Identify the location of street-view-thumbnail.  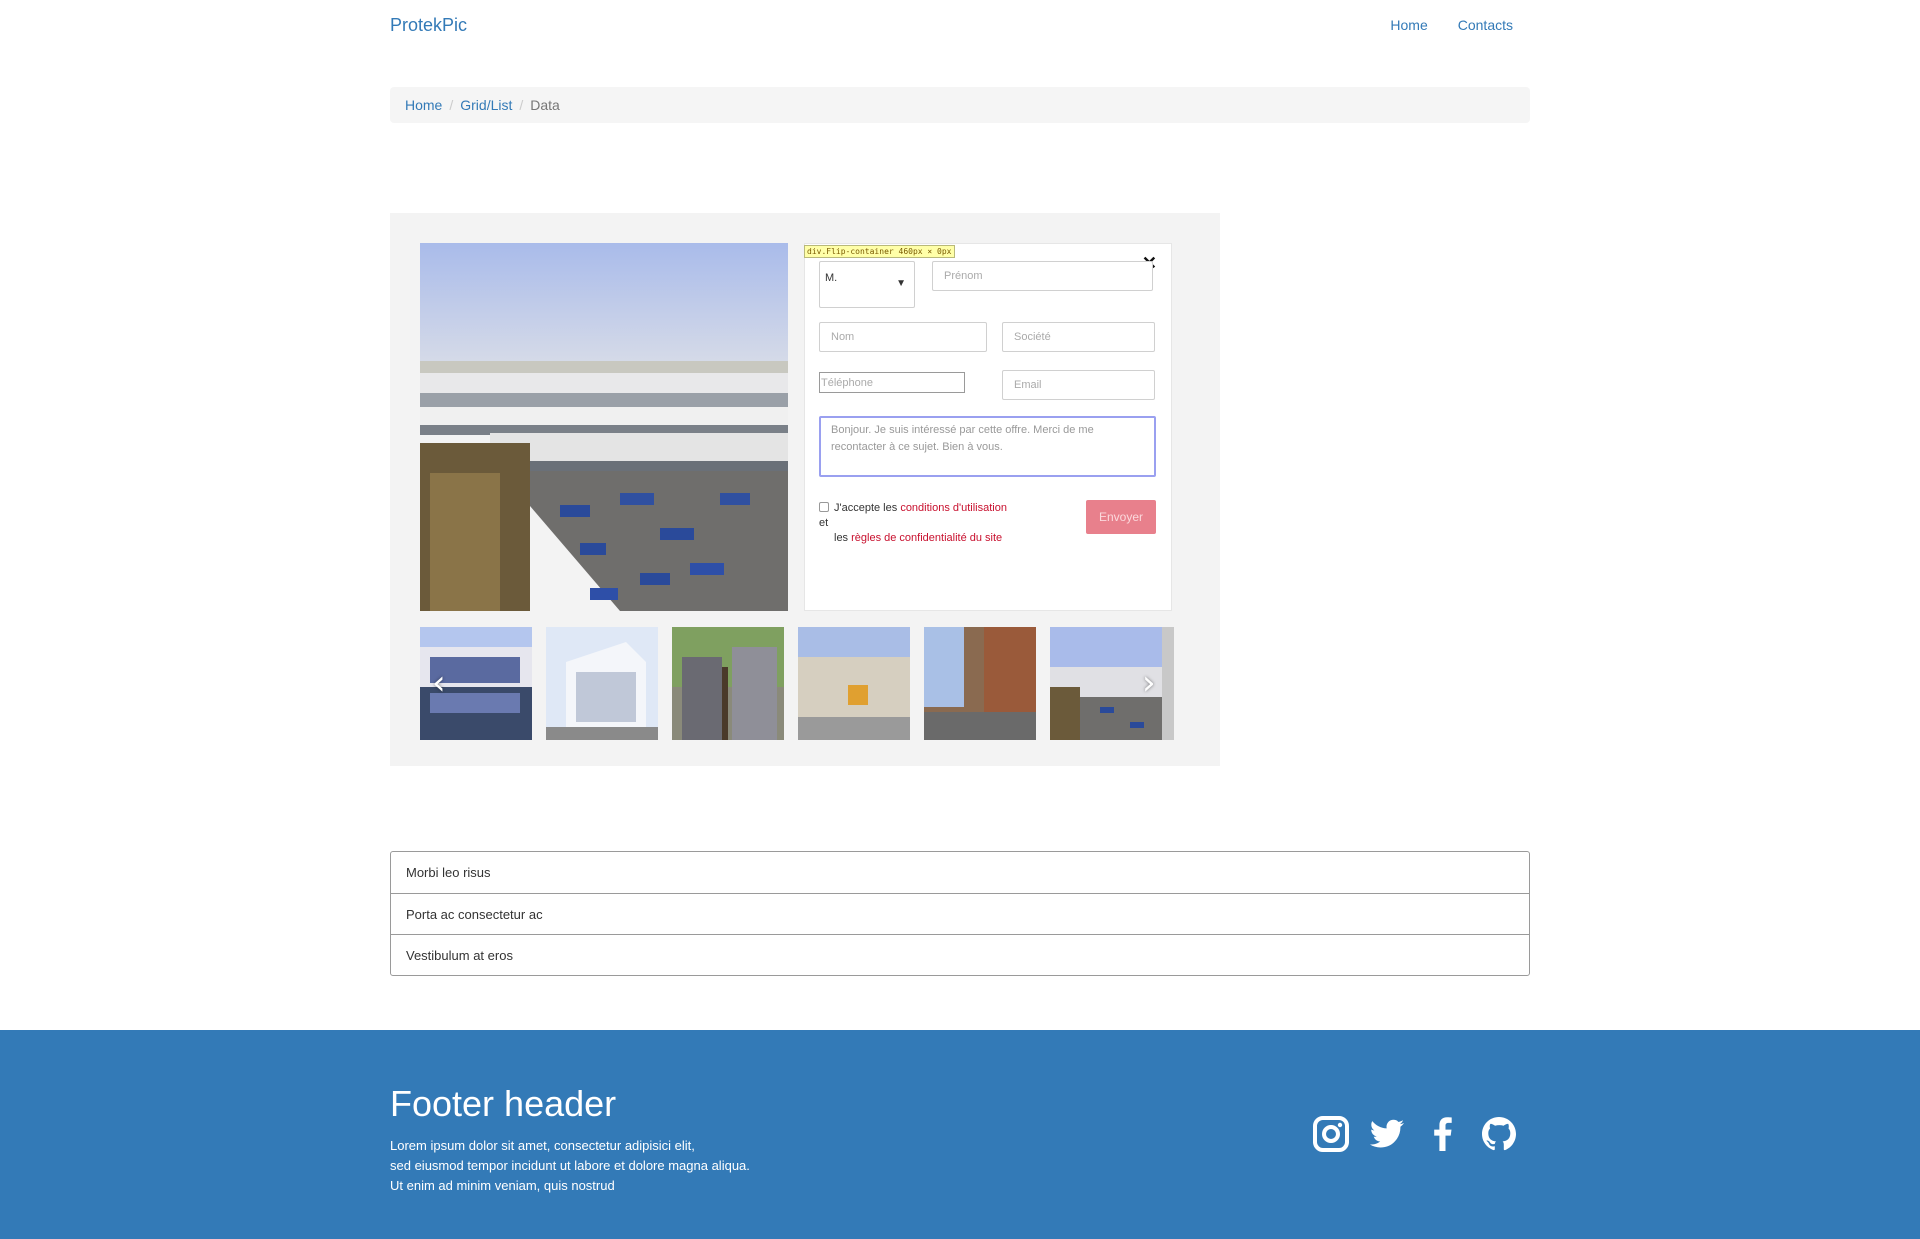
(980, 683).